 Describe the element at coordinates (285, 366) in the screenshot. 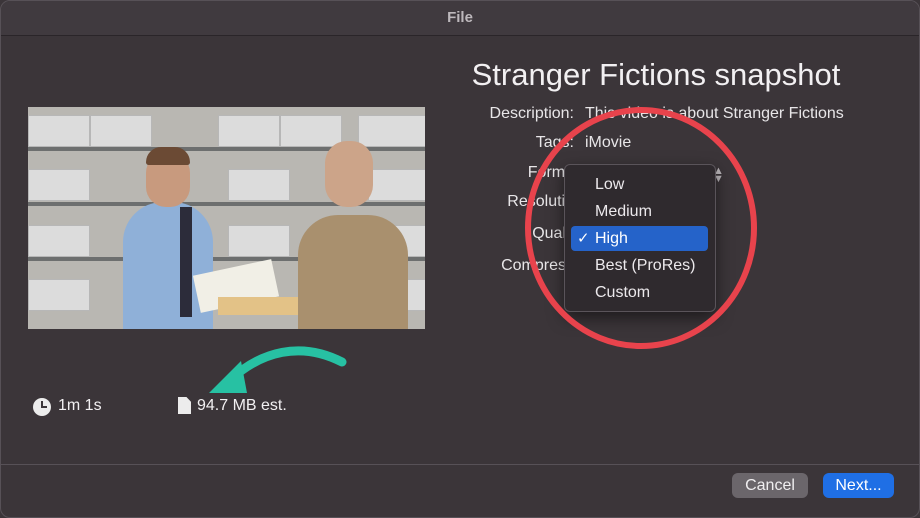

I see `pointer-arrow` at that location.